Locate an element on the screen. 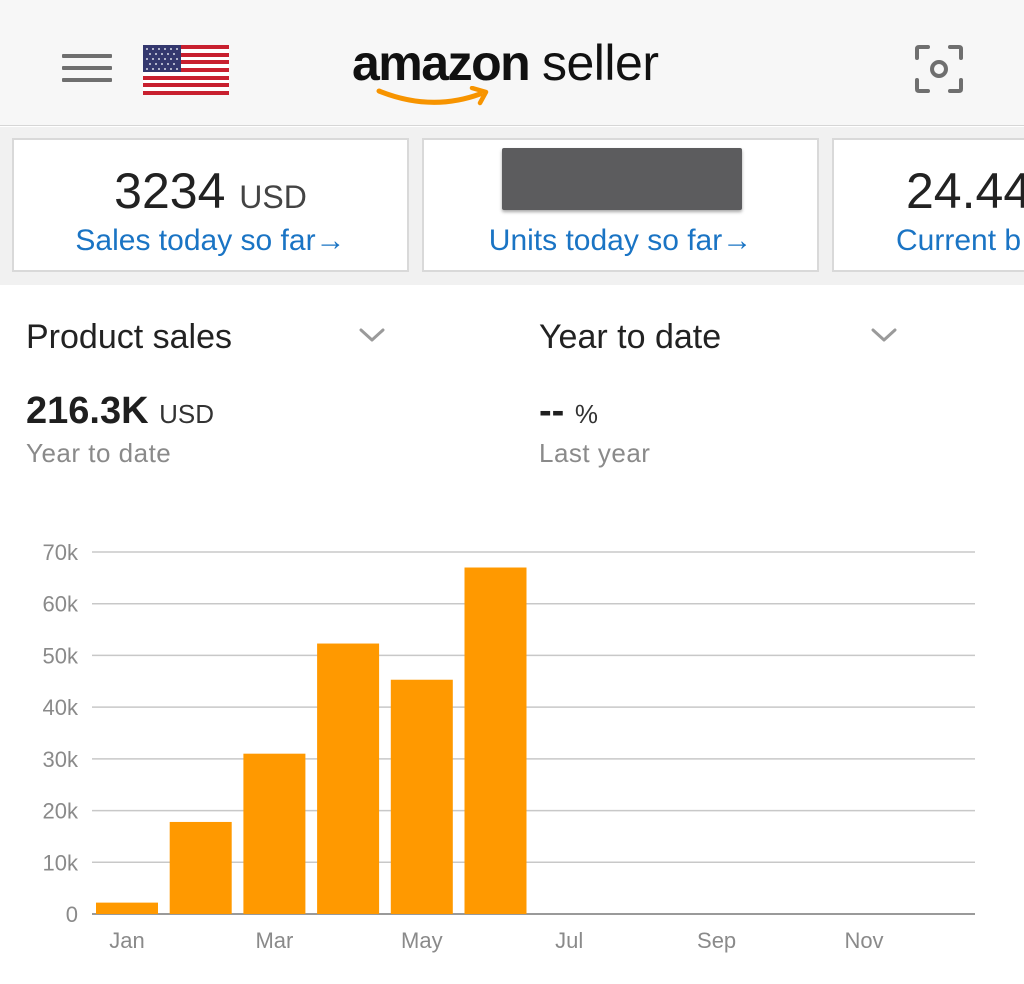  app-header: amazon seller is located at coordinates (512, 63).